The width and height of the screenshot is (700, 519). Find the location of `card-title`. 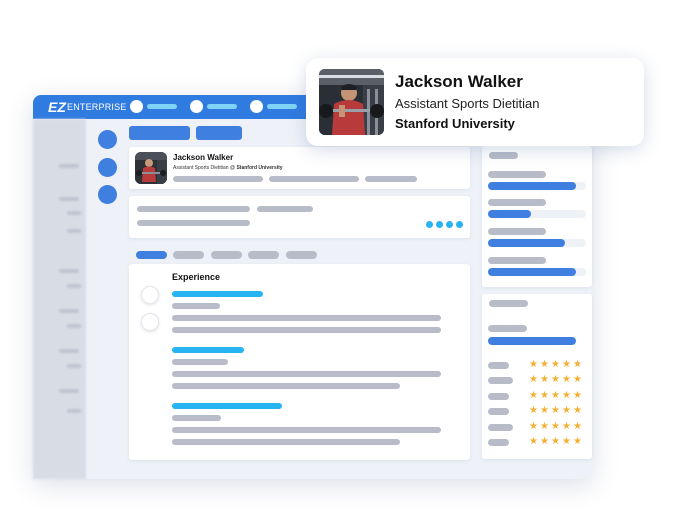

card-title is located at coordinates (503, 155).